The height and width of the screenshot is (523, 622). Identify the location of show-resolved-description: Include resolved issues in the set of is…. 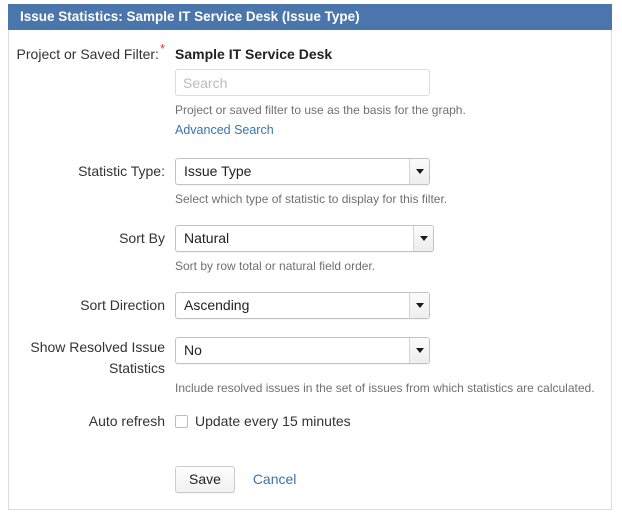
(385, 388).